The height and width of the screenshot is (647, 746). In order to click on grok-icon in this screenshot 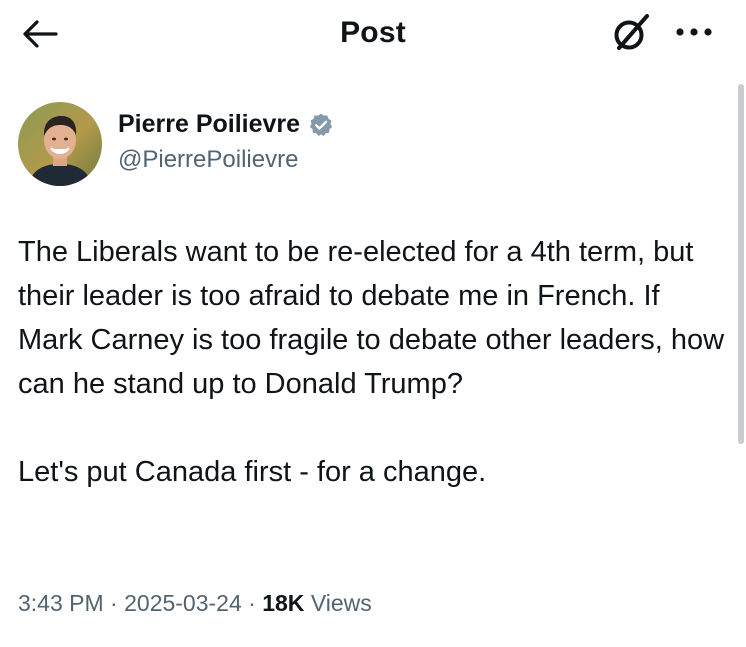, I will do `click(631, 35)`.